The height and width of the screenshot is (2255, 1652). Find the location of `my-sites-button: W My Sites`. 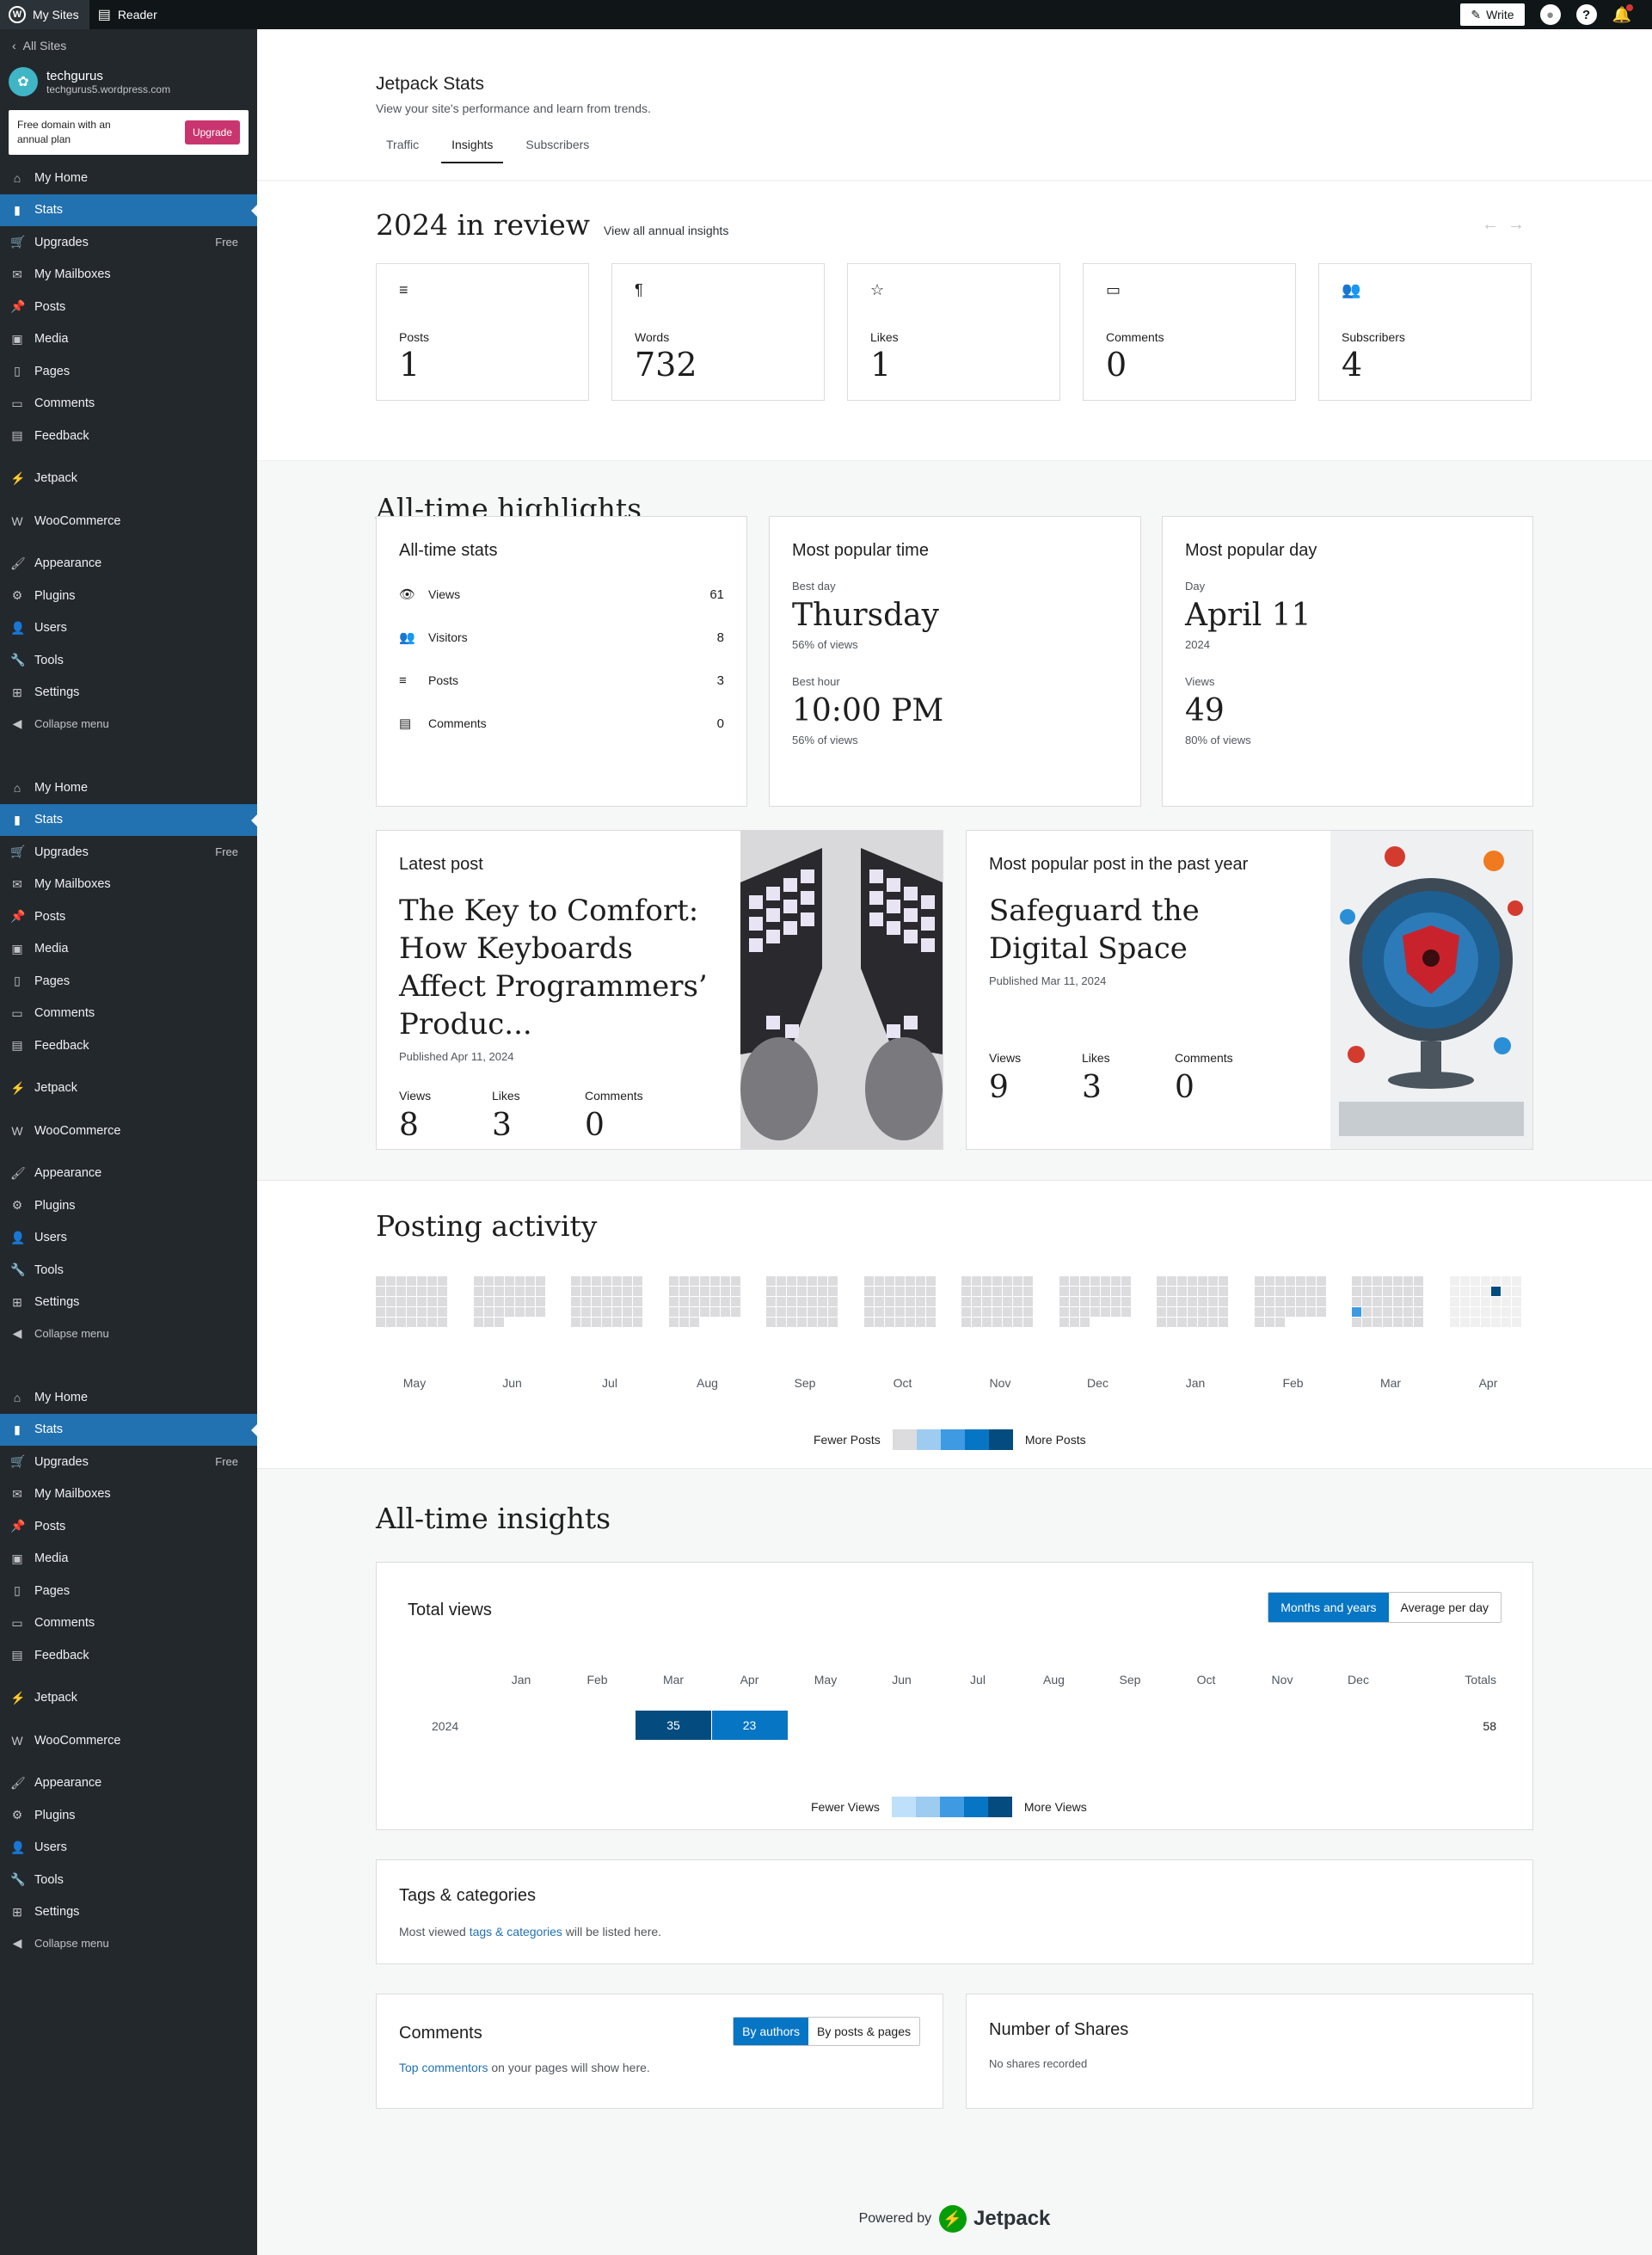

my-sites-button: W My Sites is located at coordinates (44, 14).